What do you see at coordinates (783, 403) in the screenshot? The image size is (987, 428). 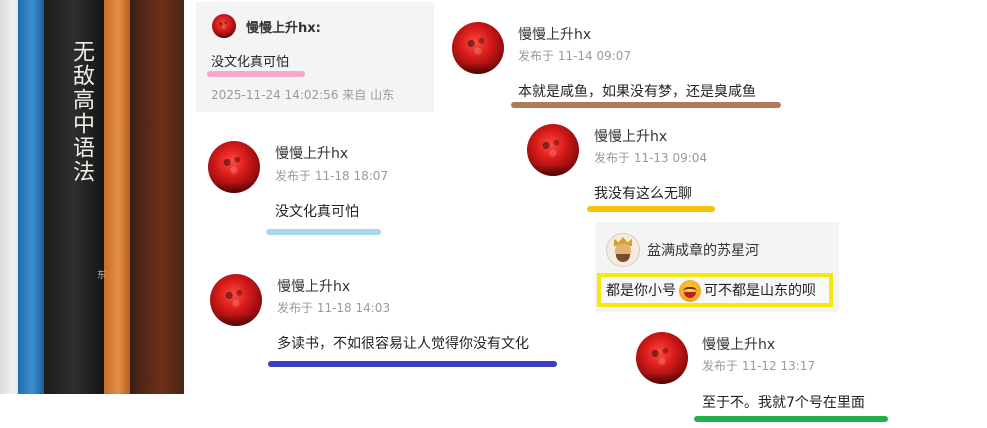 I see `post-text: 至于不。我就7个号在里面` at bounding box center [783, 403].